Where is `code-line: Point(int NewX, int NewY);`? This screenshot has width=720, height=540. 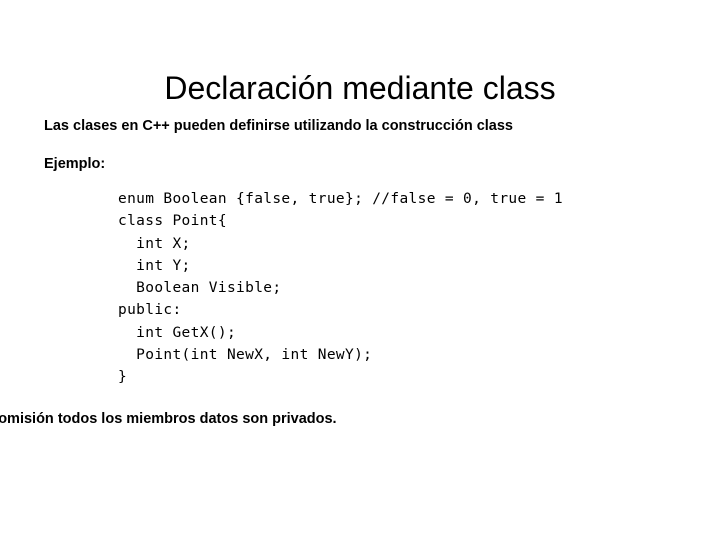 code-line: Point(int NewX, int NewY); is located at coordinates (245, 355).